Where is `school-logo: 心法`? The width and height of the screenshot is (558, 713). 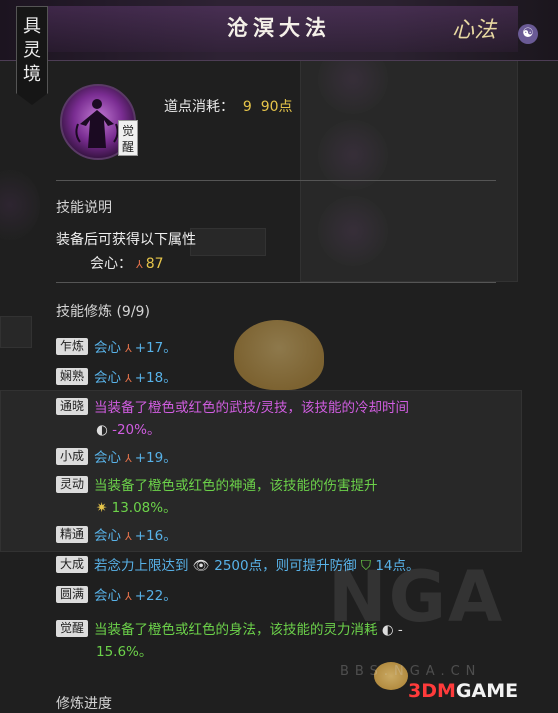 school-logo: 心法 is located at coordinates (474, 30).